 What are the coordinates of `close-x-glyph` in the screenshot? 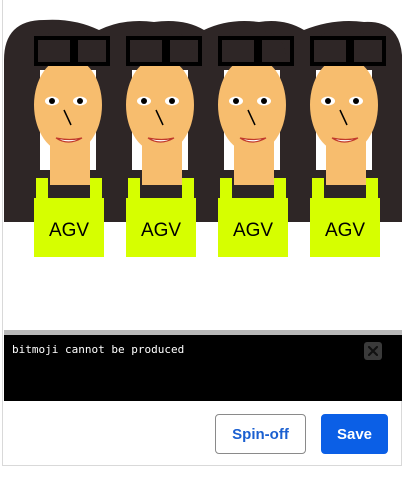 It's located at (373, 351).